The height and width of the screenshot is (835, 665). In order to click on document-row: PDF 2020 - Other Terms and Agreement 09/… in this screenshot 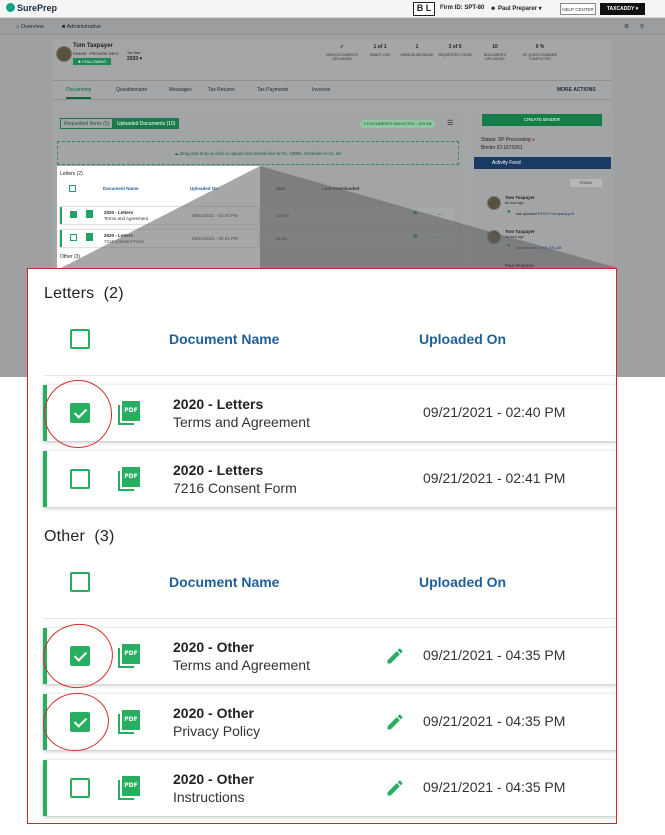, I will do `click(329, 656)`.